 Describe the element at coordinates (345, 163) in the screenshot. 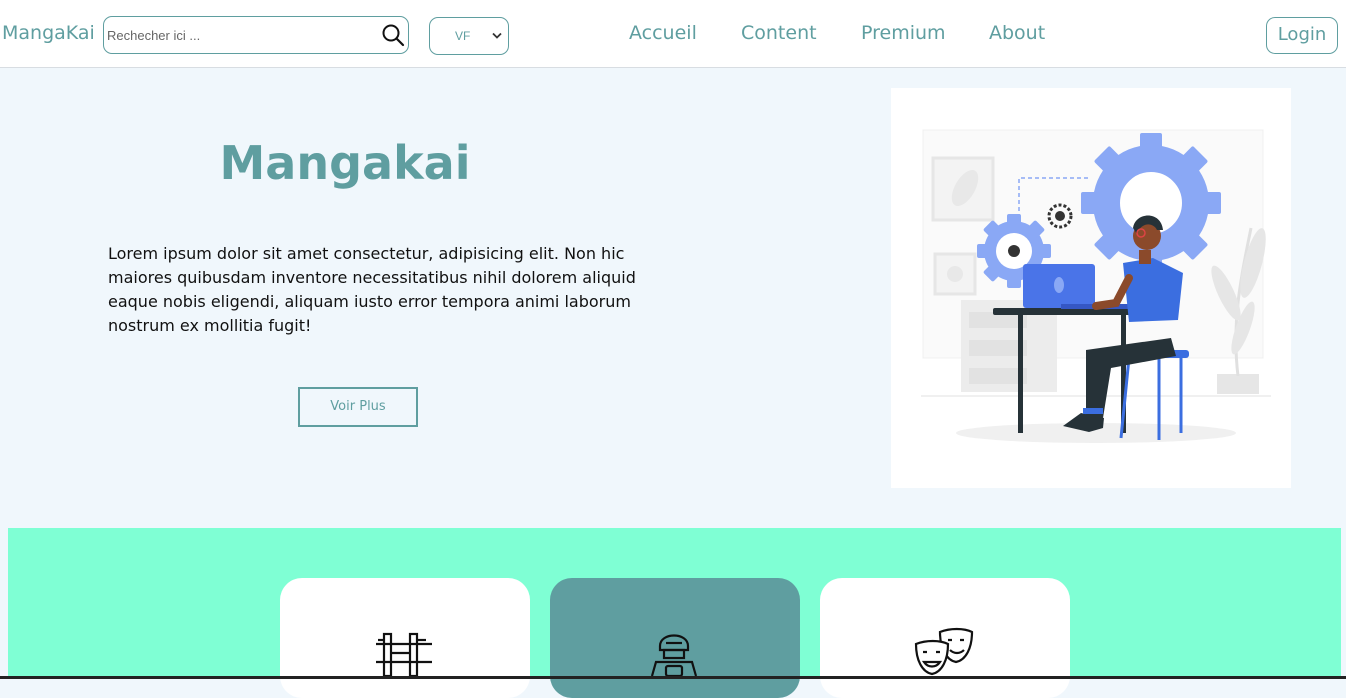

I see `hero-title: Mangakai` at that location.